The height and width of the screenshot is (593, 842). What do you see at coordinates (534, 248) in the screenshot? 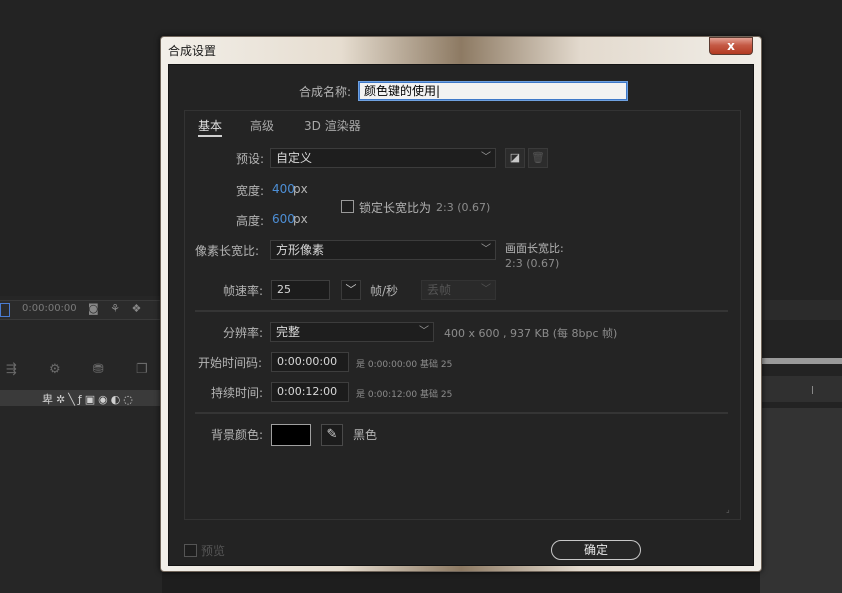
I see `frame-aspect-label: 画面长宽比:` at bounding box center [534, 248].